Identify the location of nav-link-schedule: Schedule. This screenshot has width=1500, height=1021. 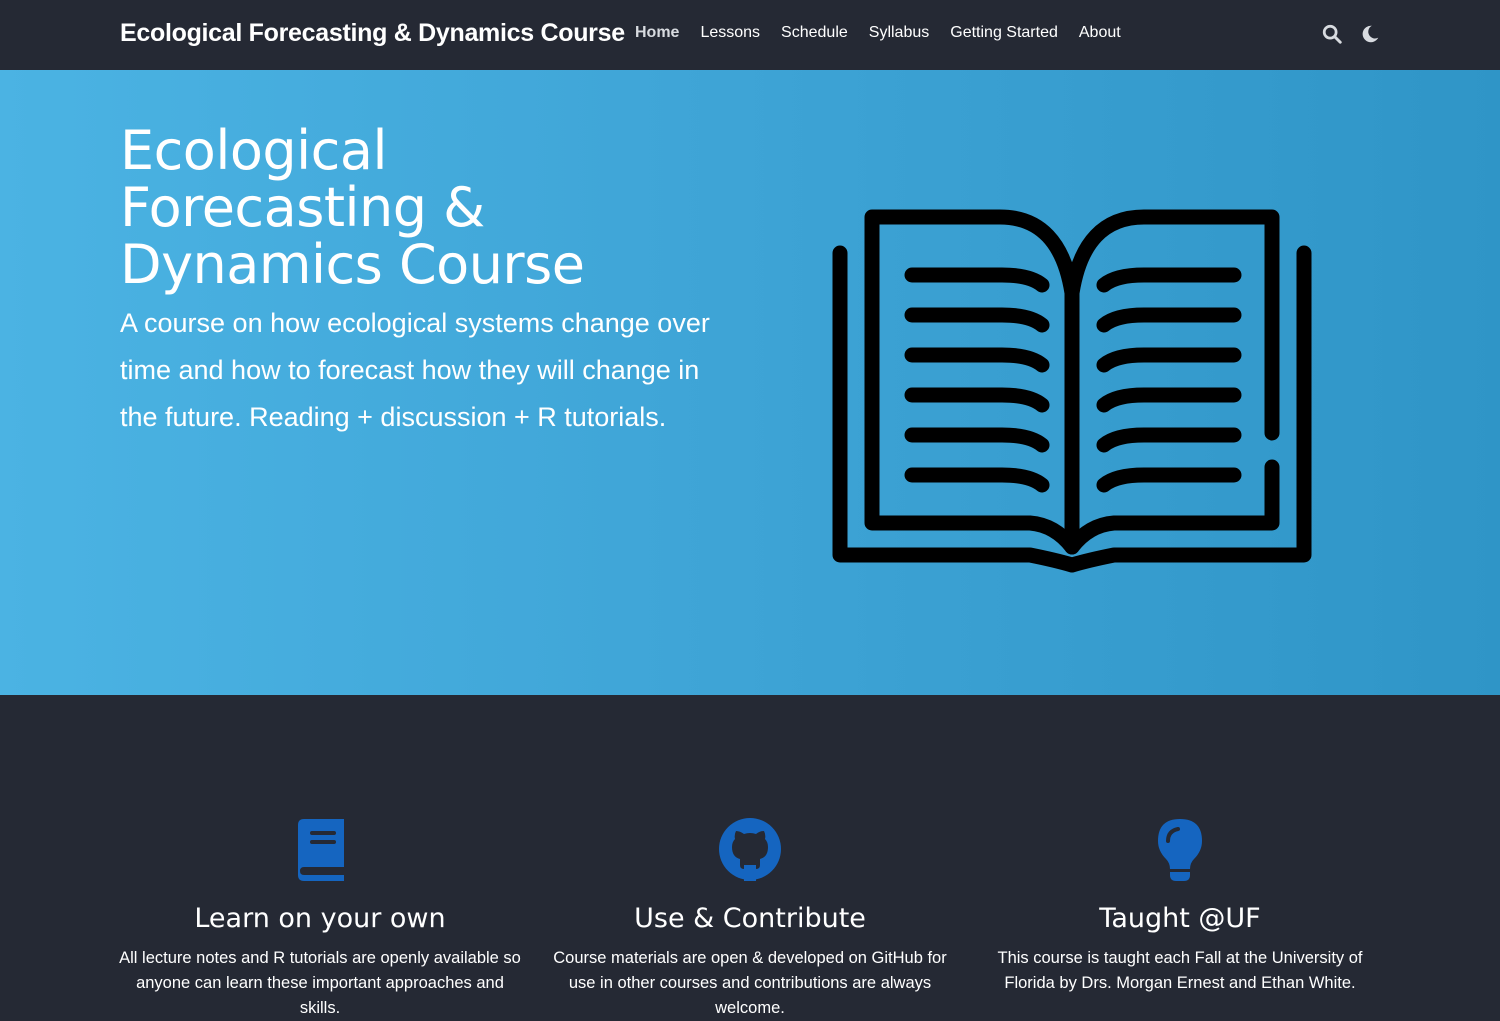
(814, 33).